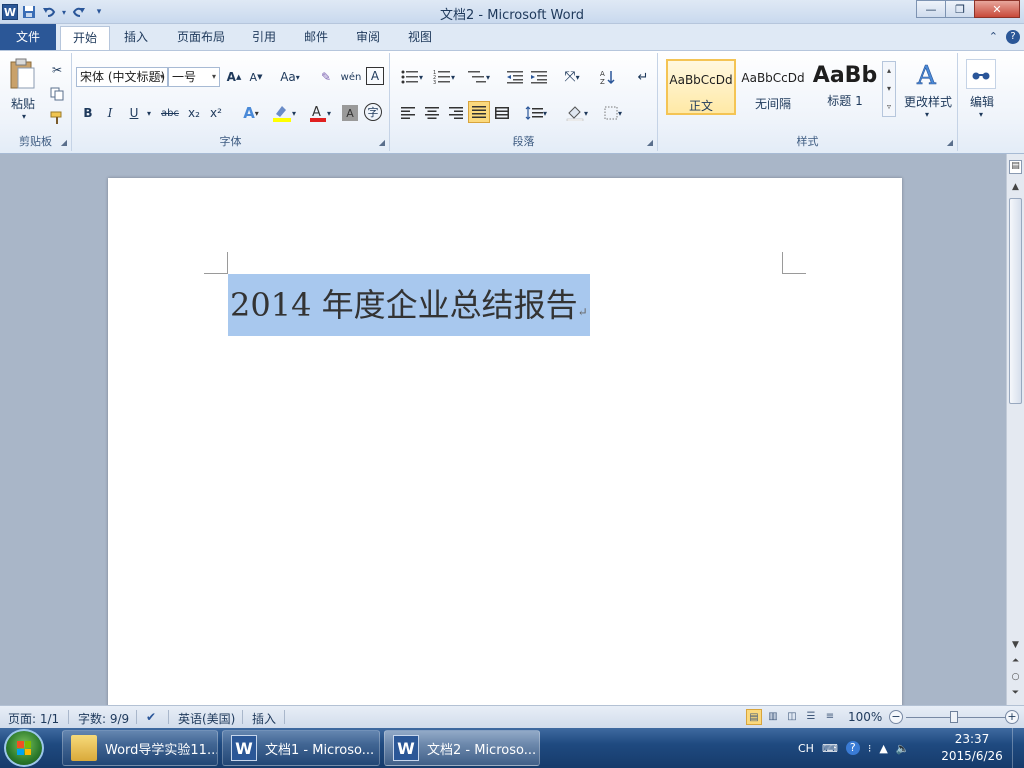 This screenshot has width=1024, height=768. What do you see at coordinates (536, 113) in the screenshot?
I see `line-spacing-icon: ▾` at bounding box center [536, 113].